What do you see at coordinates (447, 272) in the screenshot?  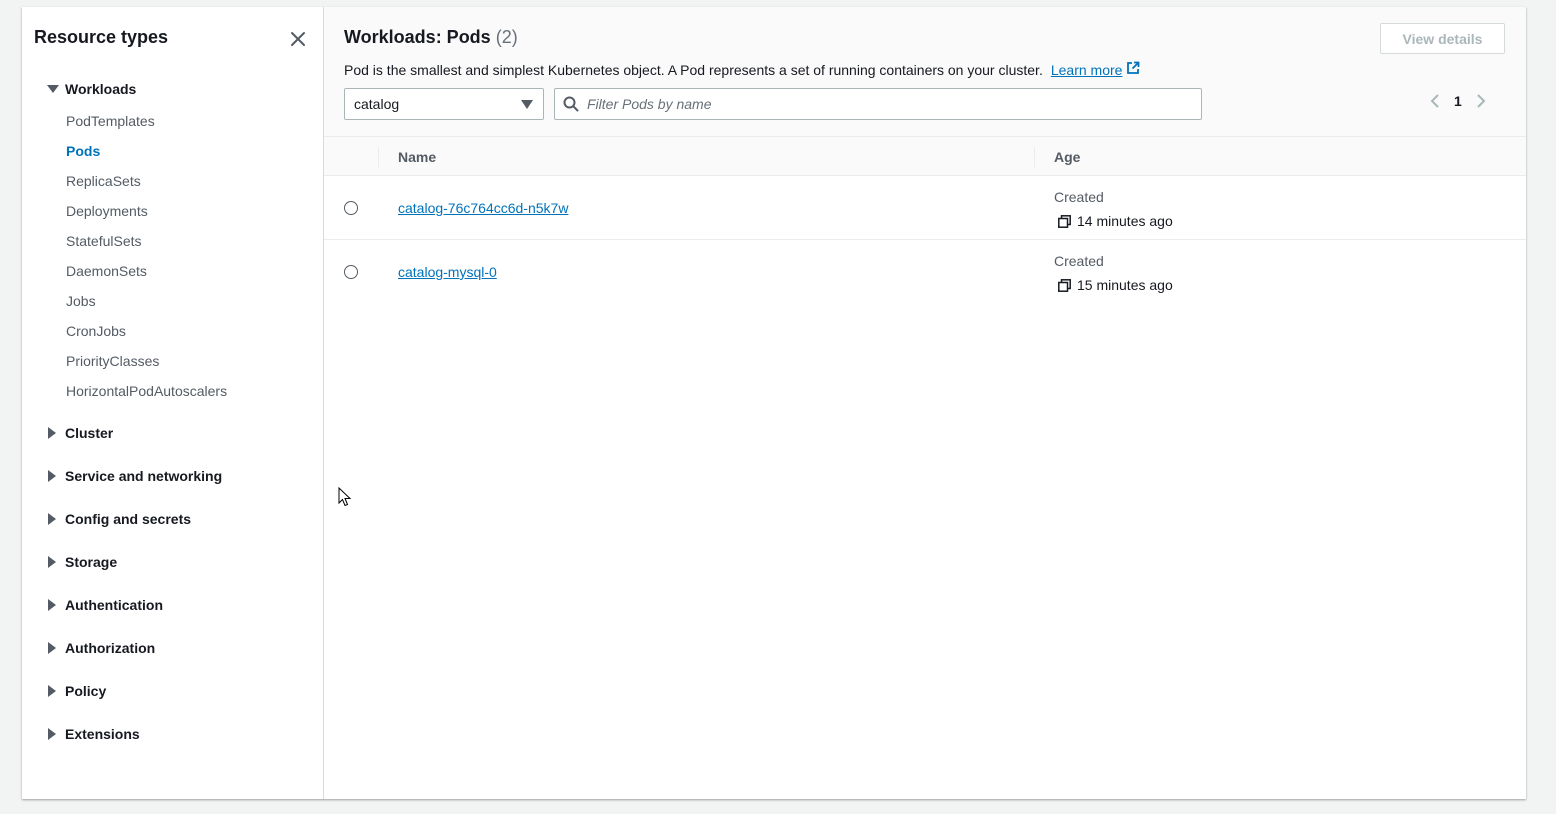 I see `pod-name-link: catalog-mysql-0` at bounding box center [447, 272].